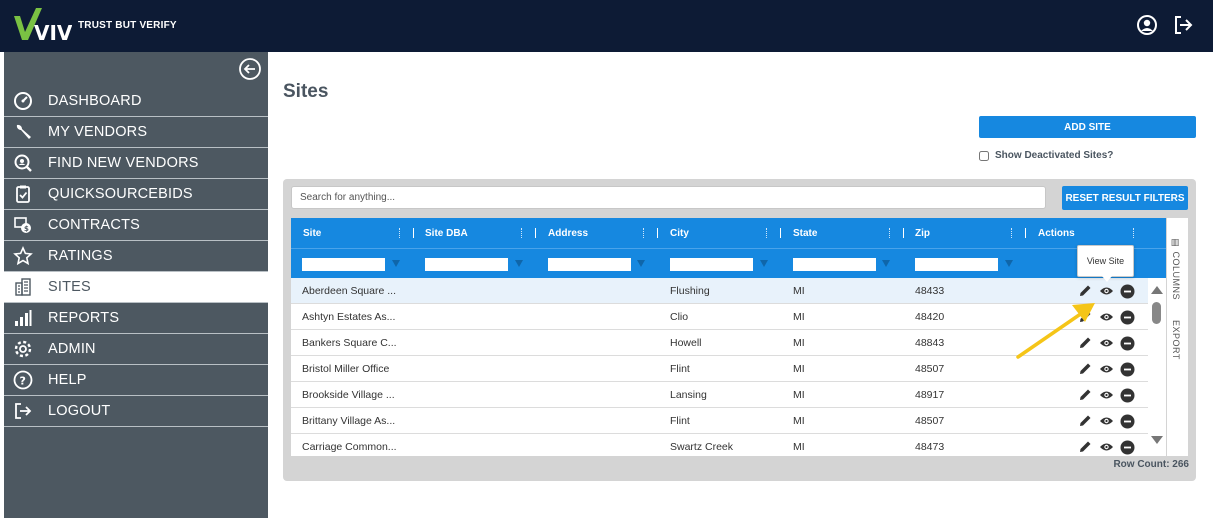 The height and width of the screenshot is (518, 1213). I want to click on table-row: Bristol Miller Office Flint MI 48507, so click(728, 369).